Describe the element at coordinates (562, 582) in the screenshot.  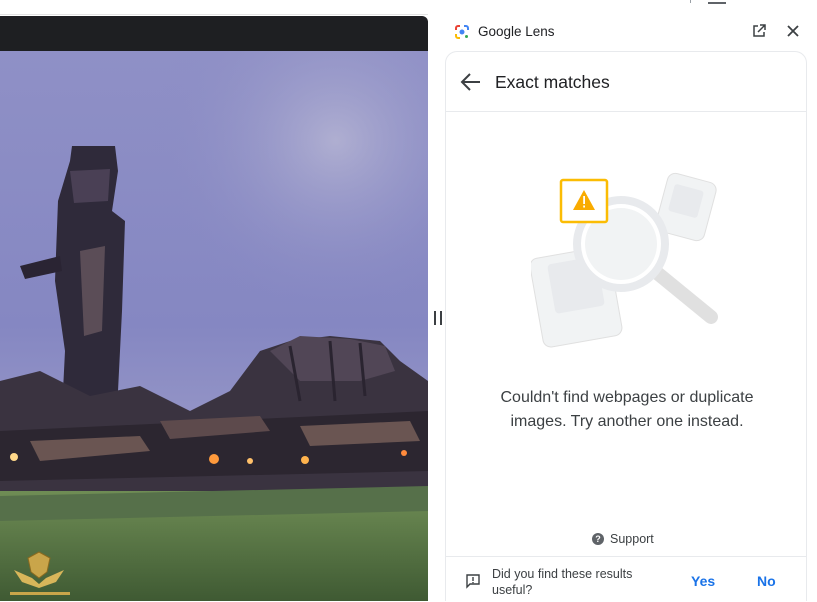
I see `feedback-question: Did you find these results useful?` at that location.